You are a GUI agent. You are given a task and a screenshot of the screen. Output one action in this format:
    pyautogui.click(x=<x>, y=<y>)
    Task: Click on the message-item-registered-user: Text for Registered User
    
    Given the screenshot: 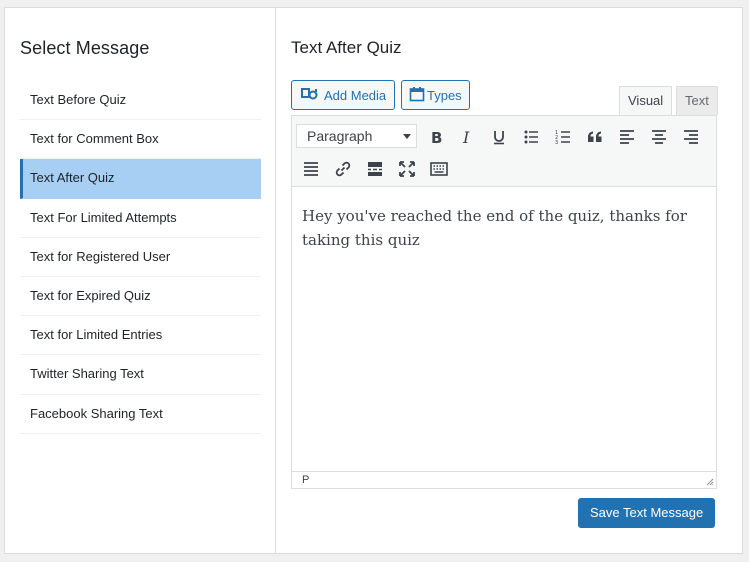 What is the action you would take?
    pyautogui.click(x=140, y=257)
    